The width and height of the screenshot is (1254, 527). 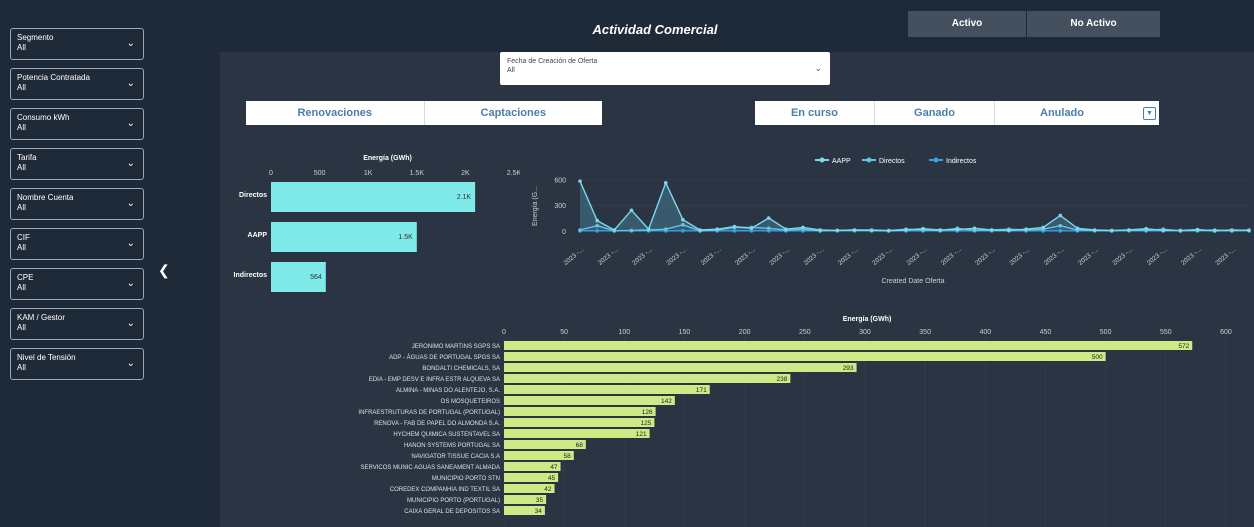 What do you see at coordinates (985, 332) in the screenshot?
I see `x-tick-label: 400` at bounding box center [985, 332].